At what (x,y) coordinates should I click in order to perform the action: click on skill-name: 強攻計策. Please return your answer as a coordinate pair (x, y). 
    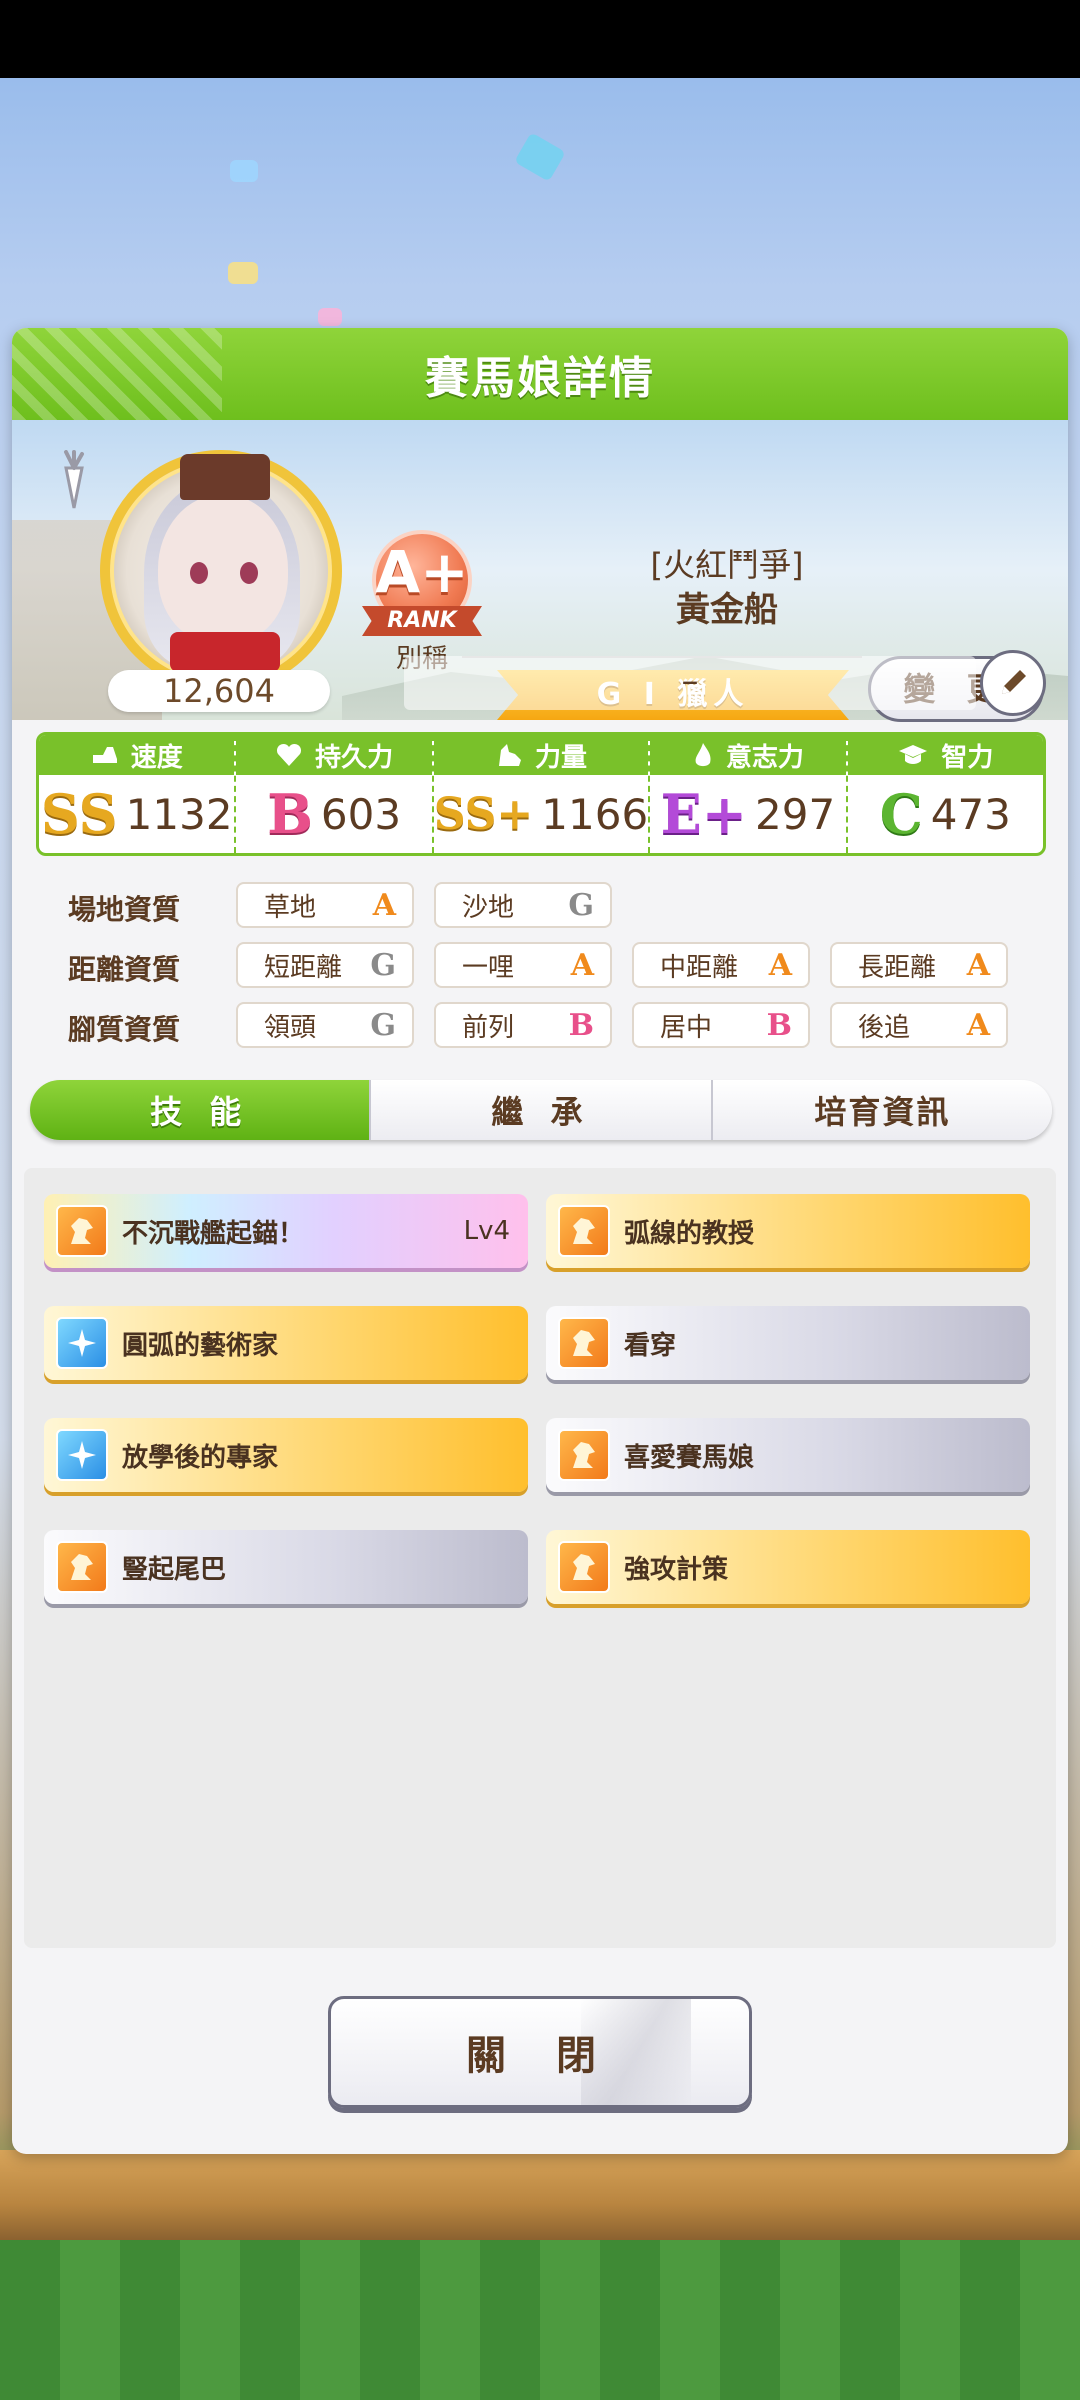
    Looking at the image, I should click on (676, 1569).